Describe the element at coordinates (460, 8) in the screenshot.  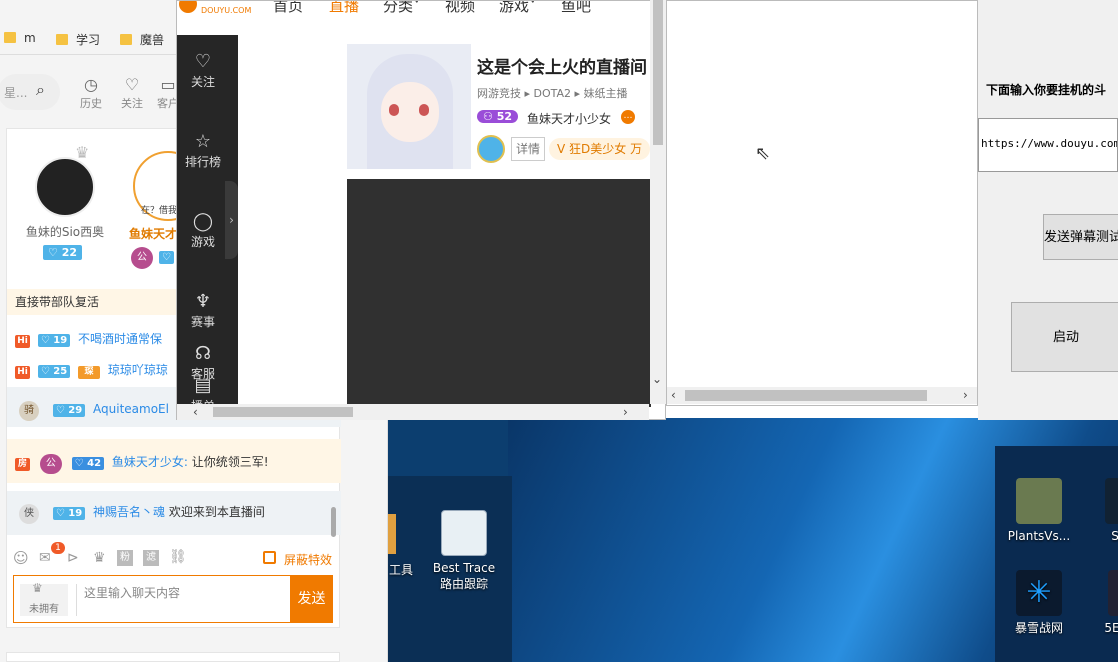
I see `nav-video: 视频` at that location.